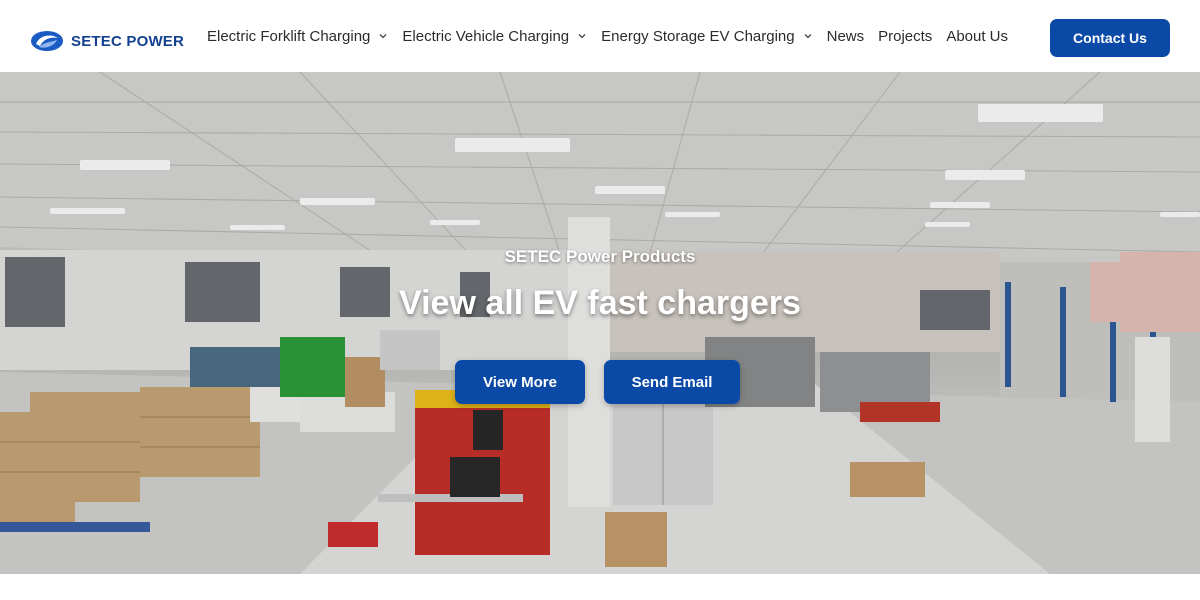 The height and width of the screenshot is (600, 1200). I want to click on nav-item-about-us: About Us, so click(977, 36).